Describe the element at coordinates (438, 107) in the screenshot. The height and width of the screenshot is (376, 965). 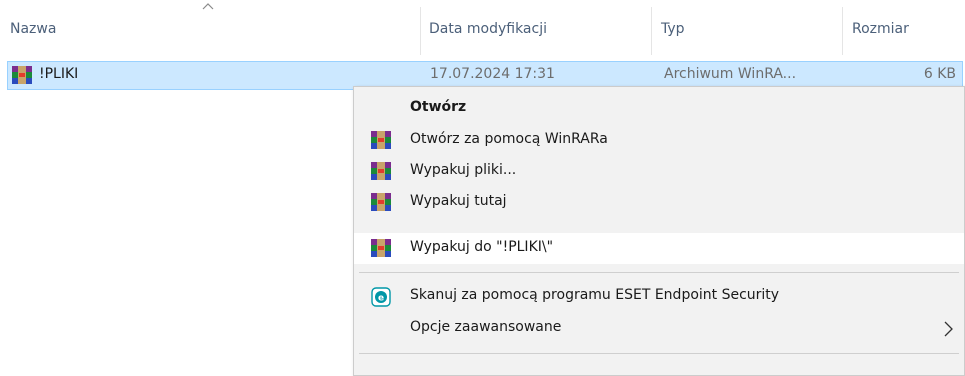
I see `menu-item-label: Otwórz` at that location.